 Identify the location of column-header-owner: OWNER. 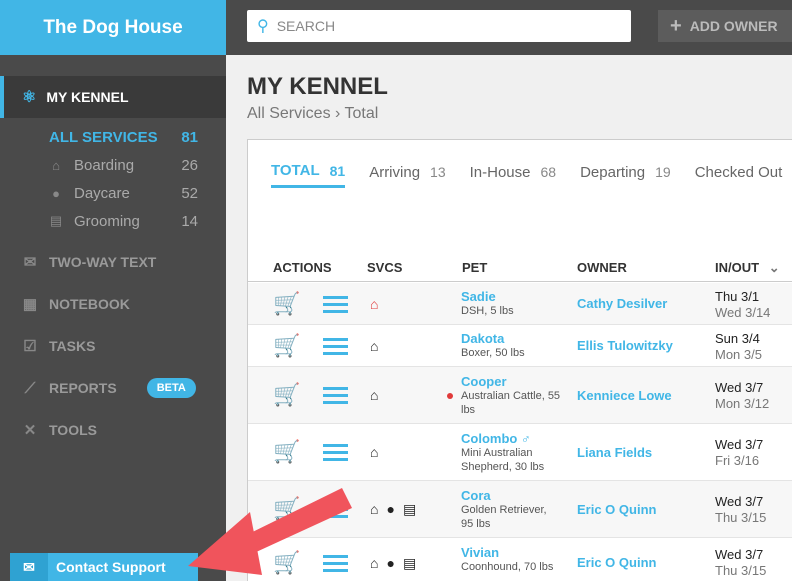
(602, 267).